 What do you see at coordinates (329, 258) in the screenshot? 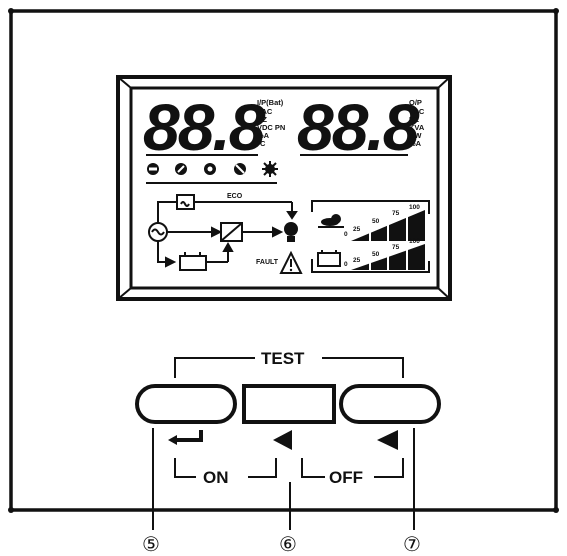
I see `battery-gauge-icon` at bounding box center [329, 258].